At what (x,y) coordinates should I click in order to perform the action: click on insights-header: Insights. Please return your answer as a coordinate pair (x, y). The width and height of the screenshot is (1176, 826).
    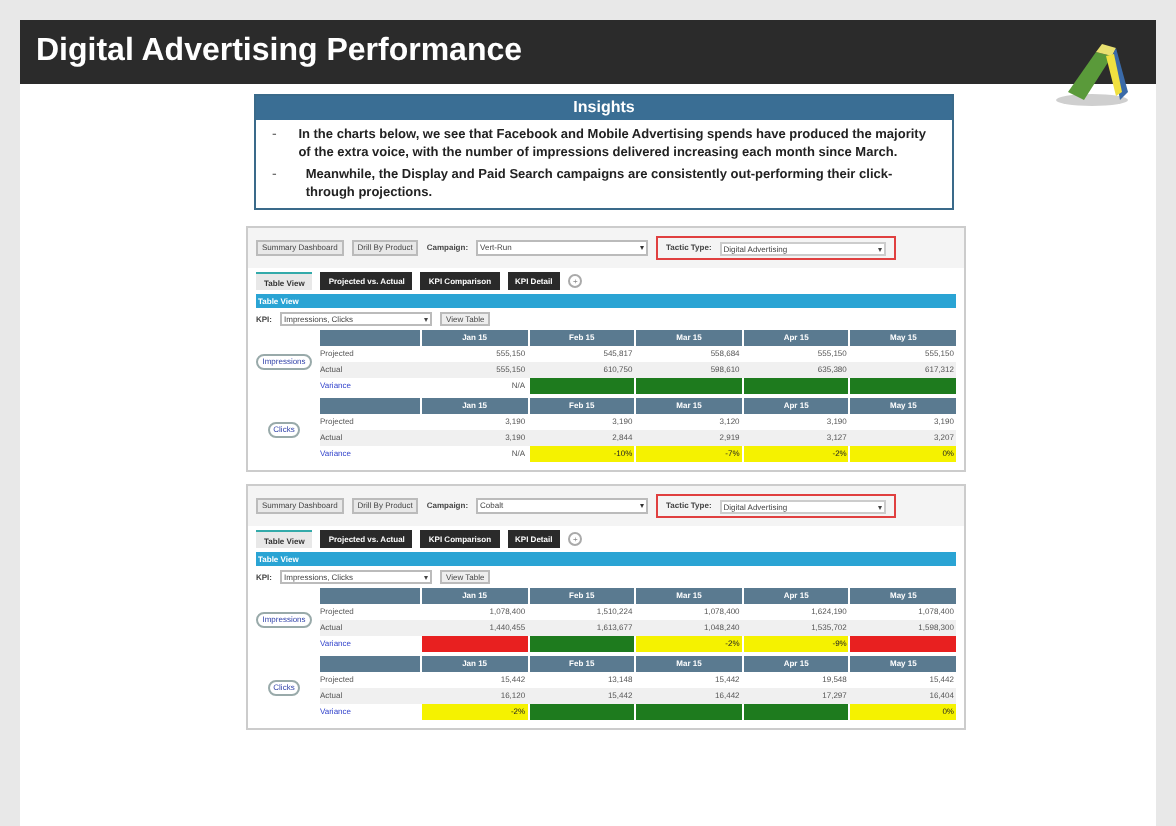
    Looking at the image, I should click on (604, 108).